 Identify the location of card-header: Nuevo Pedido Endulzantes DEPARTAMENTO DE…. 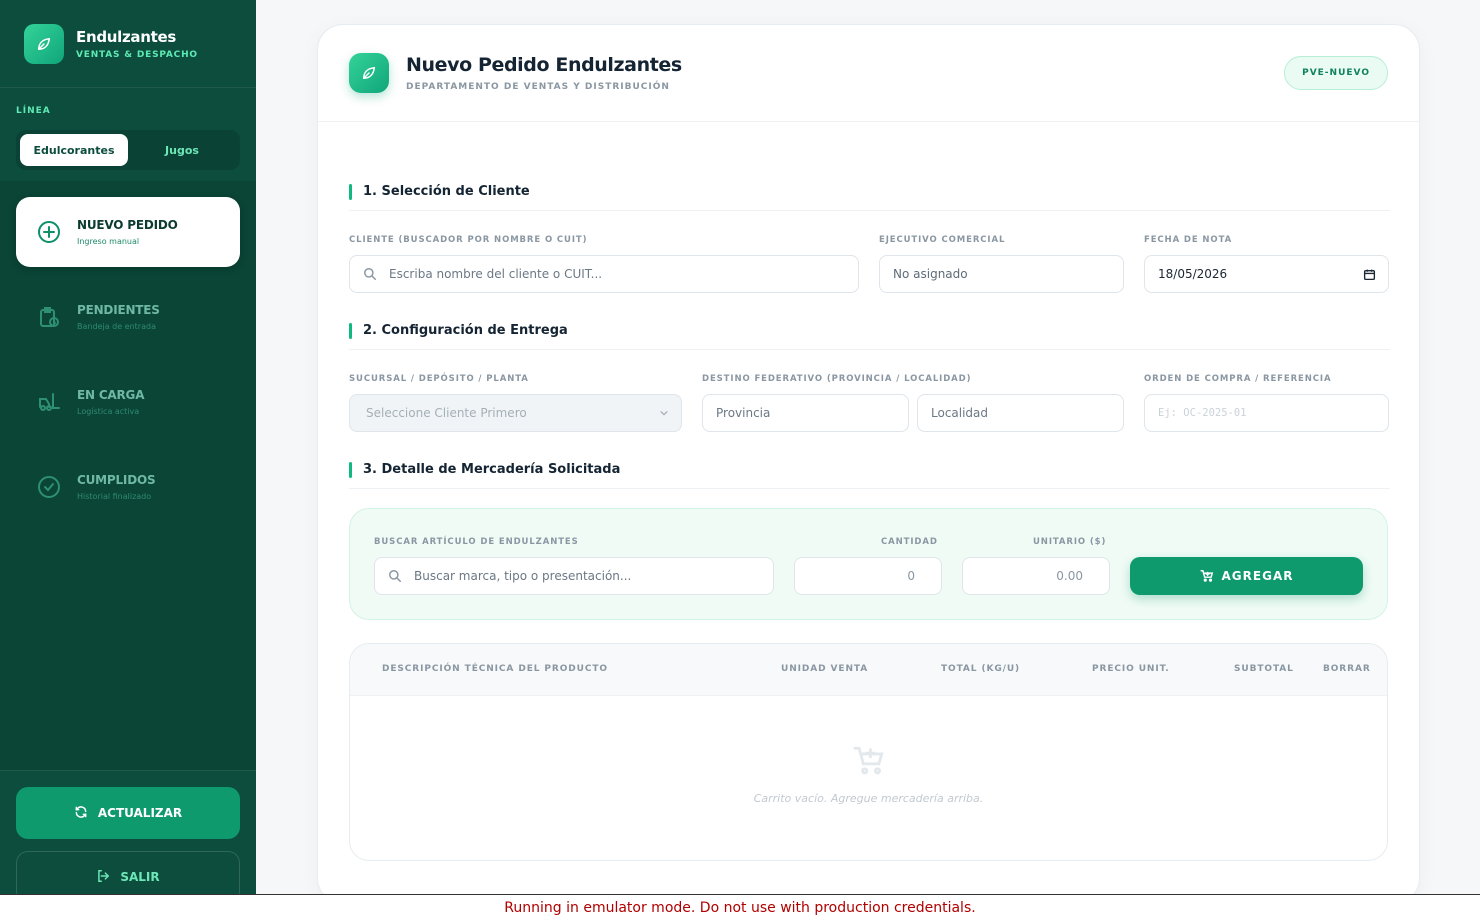
(868, 73).